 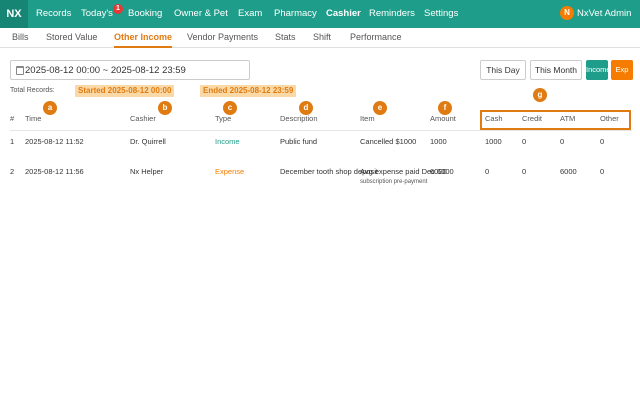 I want to click on row-item-note: subscription pre-payment, so click(x=394, y=182).